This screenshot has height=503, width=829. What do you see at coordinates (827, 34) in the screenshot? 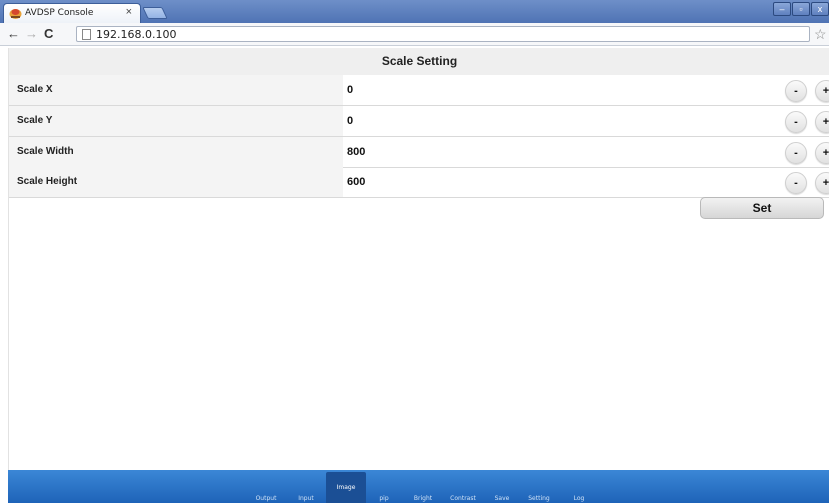
I see `menu-icon: ⋮` at bounding box center [827, 34].